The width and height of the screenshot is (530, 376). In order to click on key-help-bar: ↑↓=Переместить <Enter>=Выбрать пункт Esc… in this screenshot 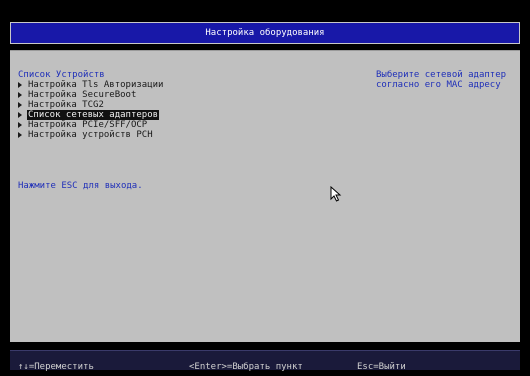, I will do `click(265, 361)`.